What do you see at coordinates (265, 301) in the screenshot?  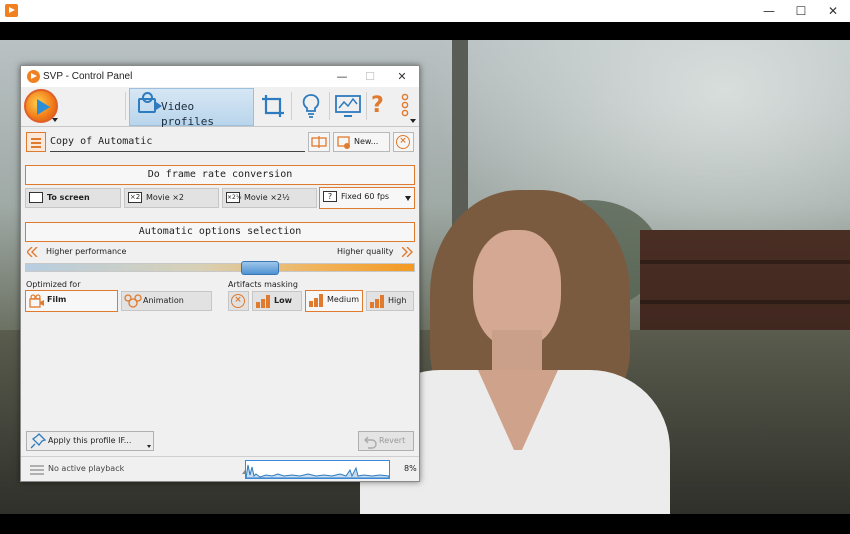 I see `bars-low-icon` at bounding box center [265, 301].